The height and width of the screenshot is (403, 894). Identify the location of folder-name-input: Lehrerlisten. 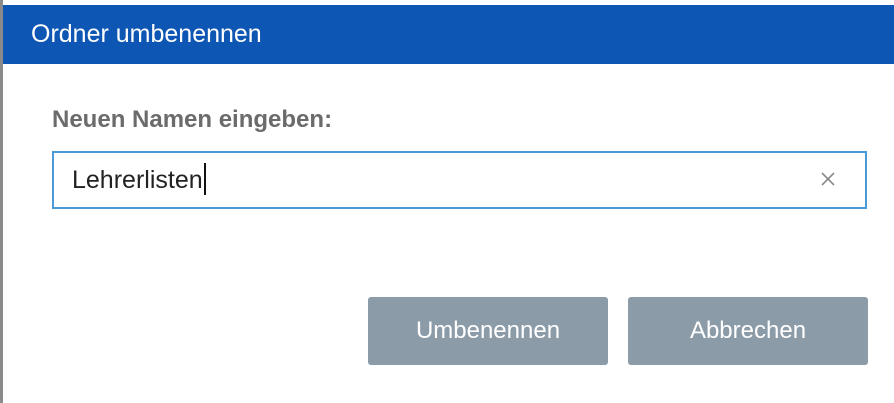
(459, 180).